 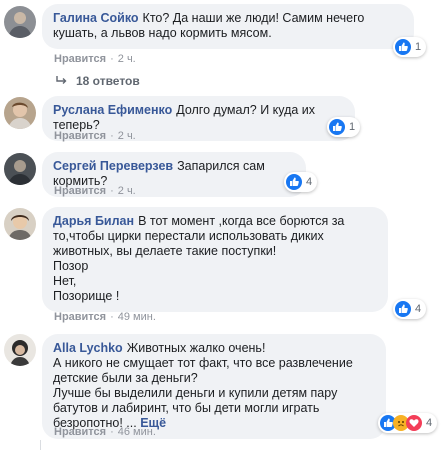 I want to click on comment-time: 49 мин., so click(x=137, y=317).